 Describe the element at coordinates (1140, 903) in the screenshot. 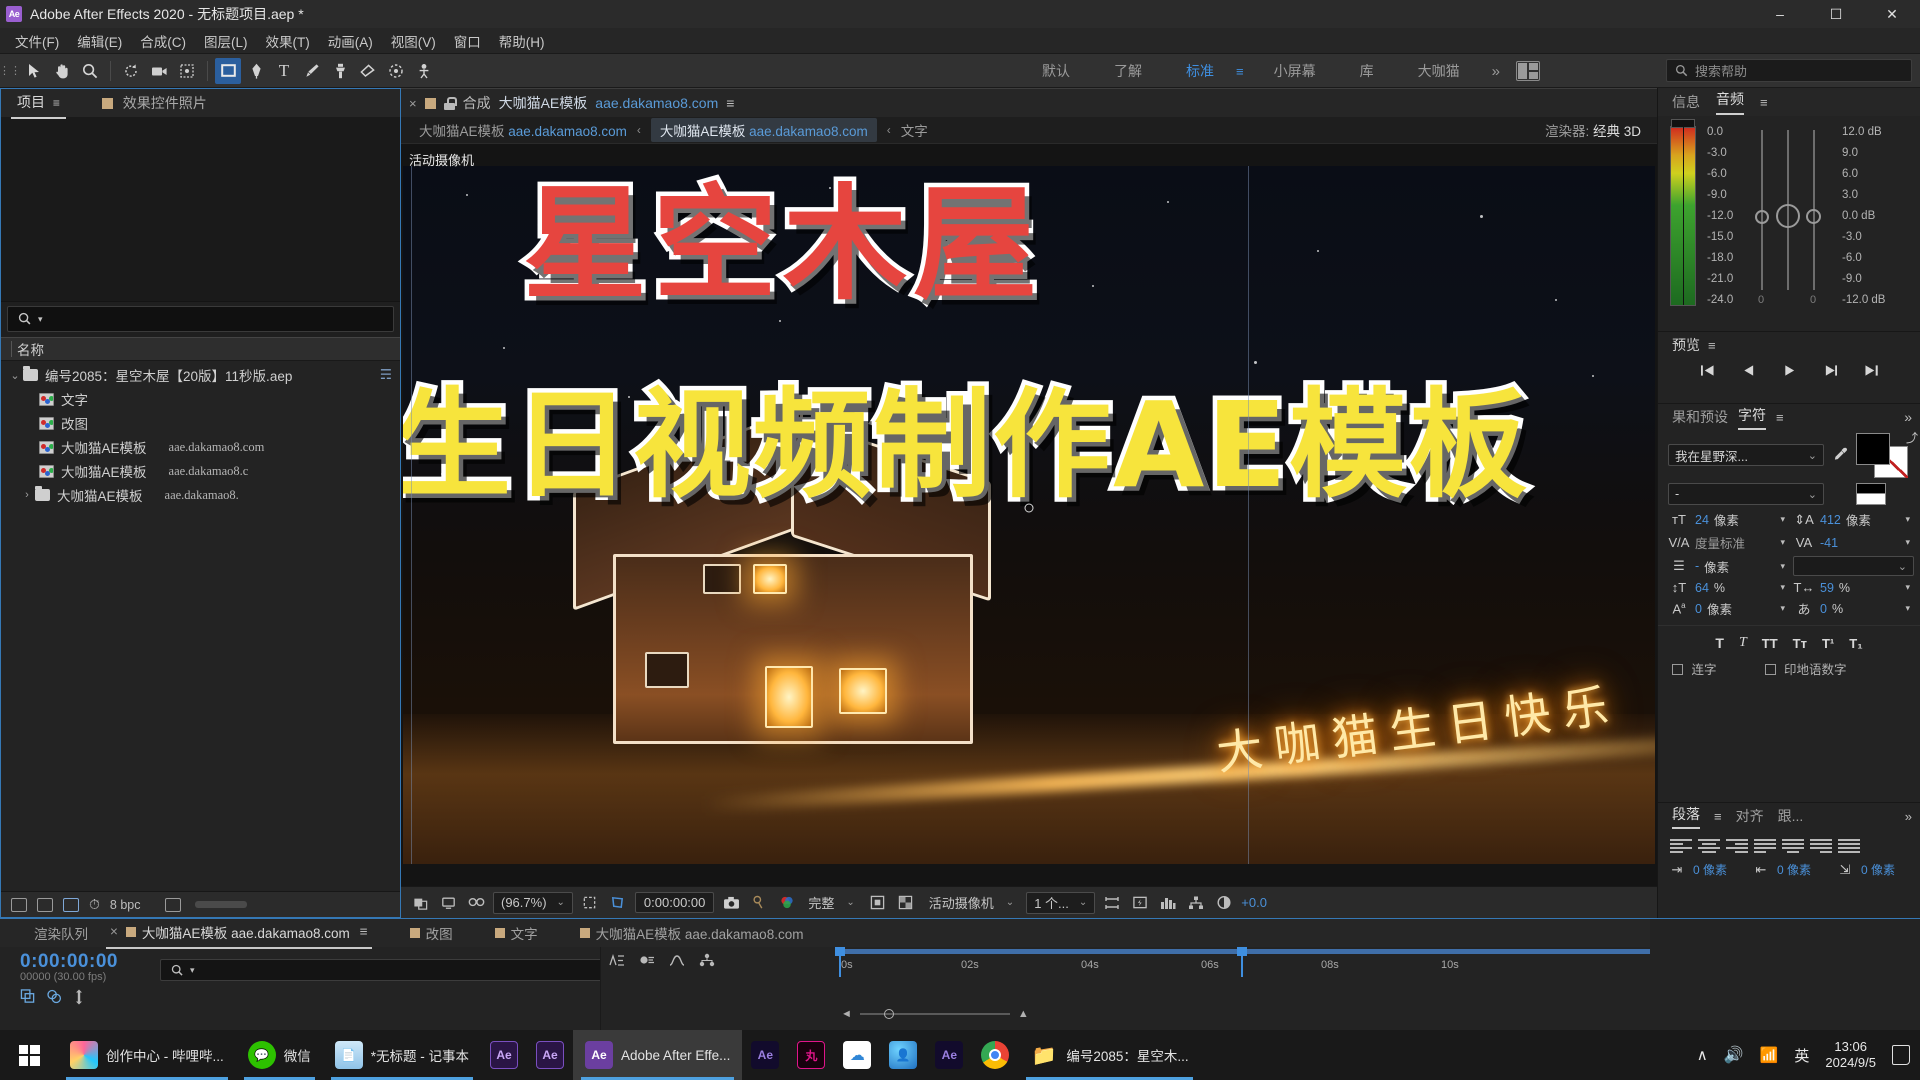

I see `fast-preview-icon` at that location.